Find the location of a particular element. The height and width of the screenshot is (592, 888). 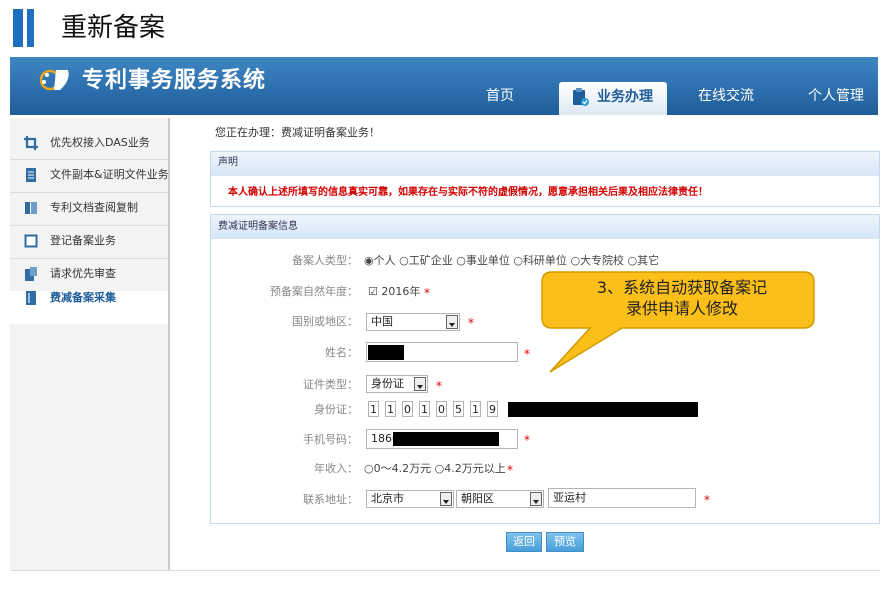

city-value: 北京市 is located at coordinates (387, 498).